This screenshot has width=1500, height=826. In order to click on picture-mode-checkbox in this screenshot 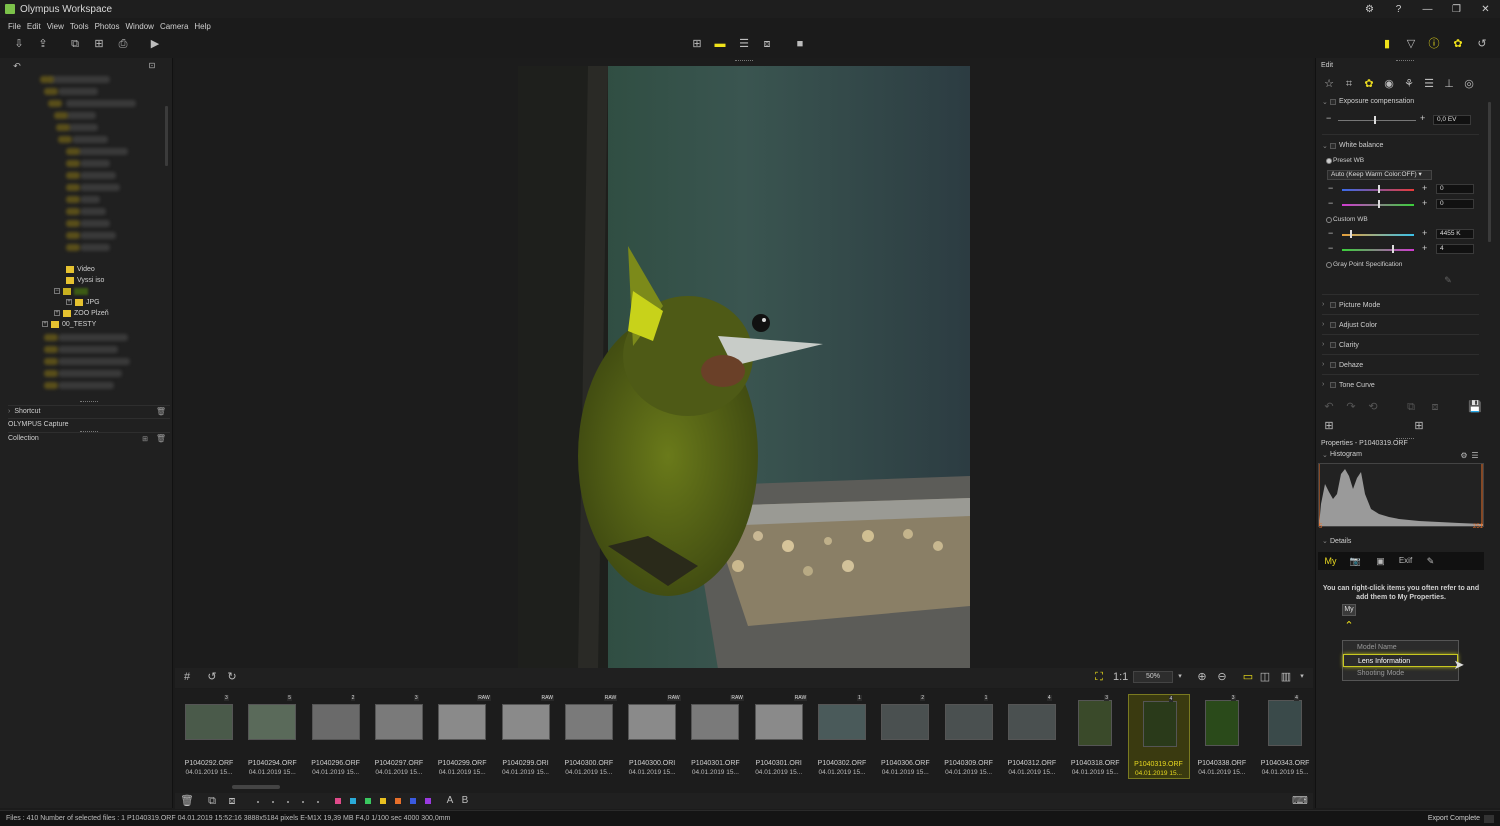, I will do `click(1333, 305)`.